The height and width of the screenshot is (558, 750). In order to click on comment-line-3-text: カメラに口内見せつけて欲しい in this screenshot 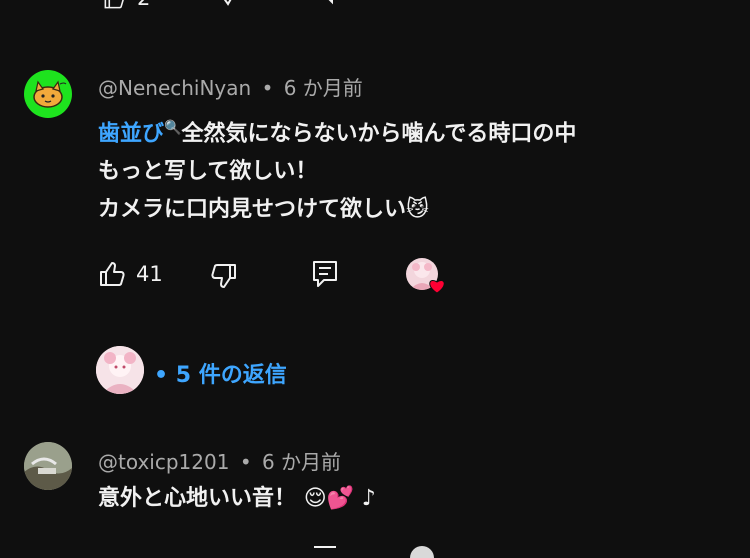, I will do `click(252, 210)`.